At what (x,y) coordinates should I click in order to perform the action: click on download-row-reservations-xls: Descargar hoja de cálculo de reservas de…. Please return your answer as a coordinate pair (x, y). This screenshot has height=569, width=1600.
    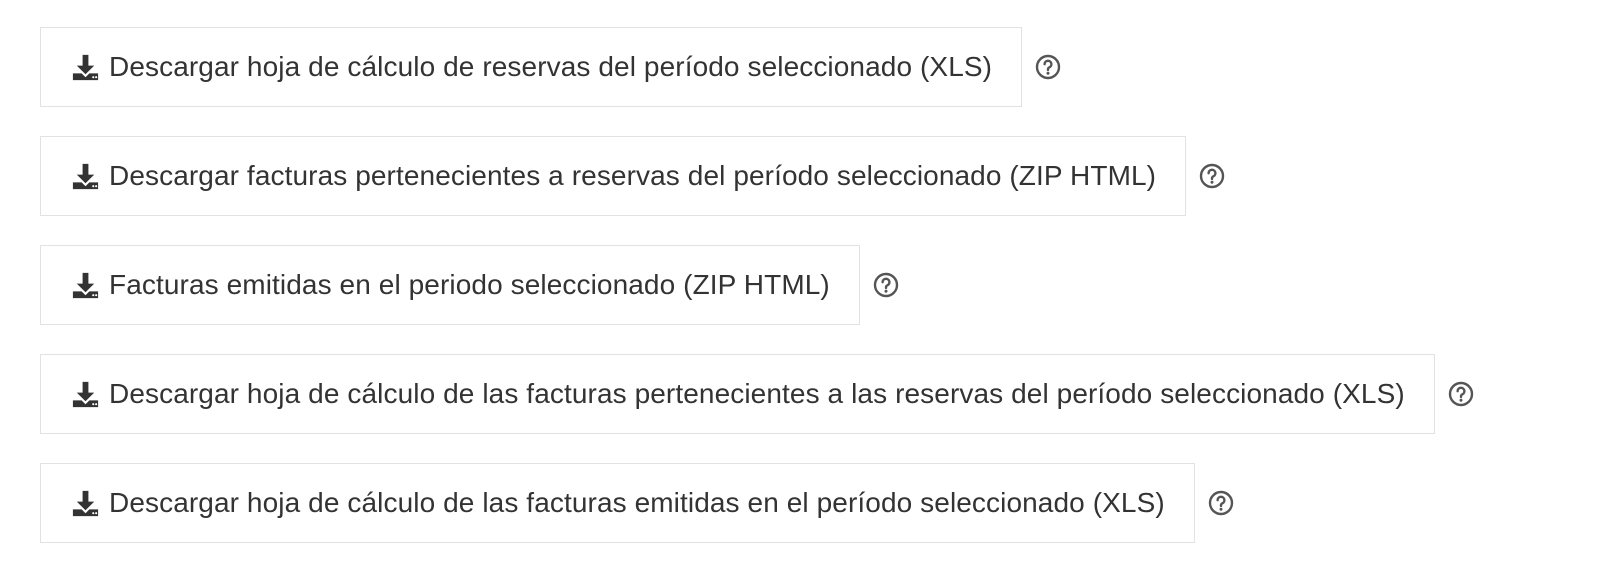
    Looking at the image, I should click on (757, 67).